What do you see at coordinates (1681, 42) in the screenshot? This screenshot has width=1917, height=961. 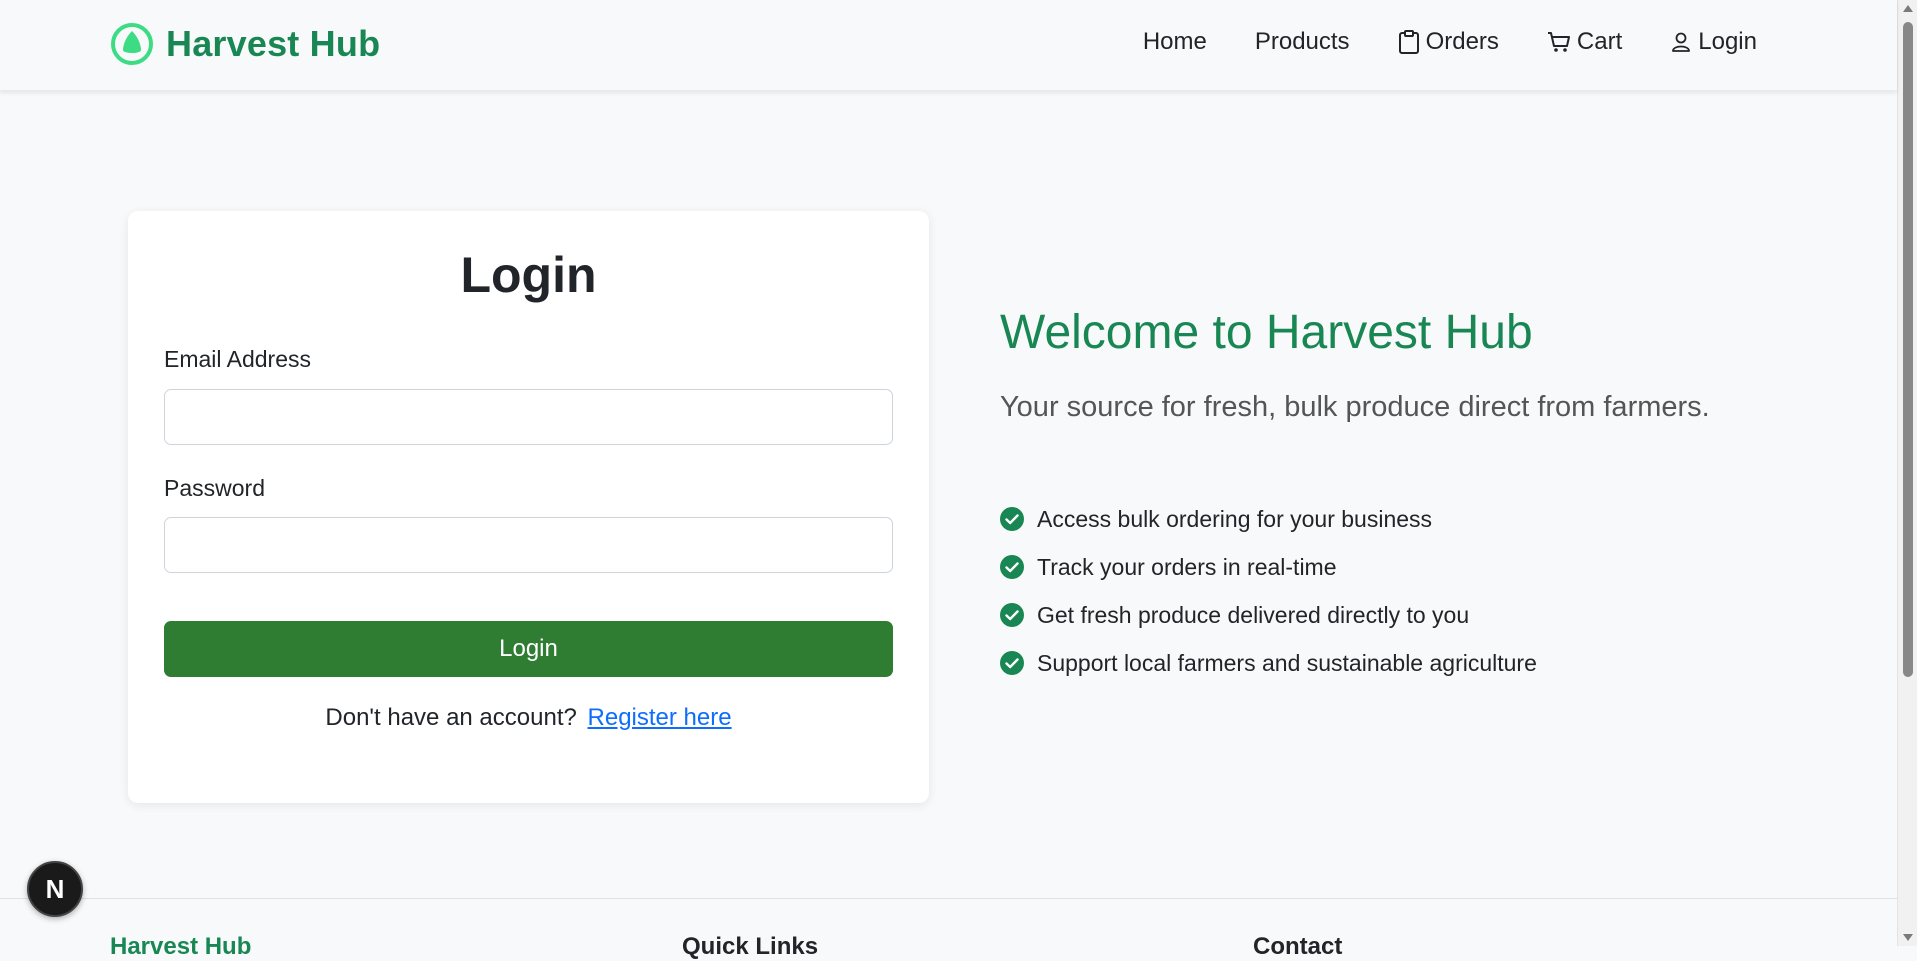 I see `user-icon` at bounding box center [1681, 42].